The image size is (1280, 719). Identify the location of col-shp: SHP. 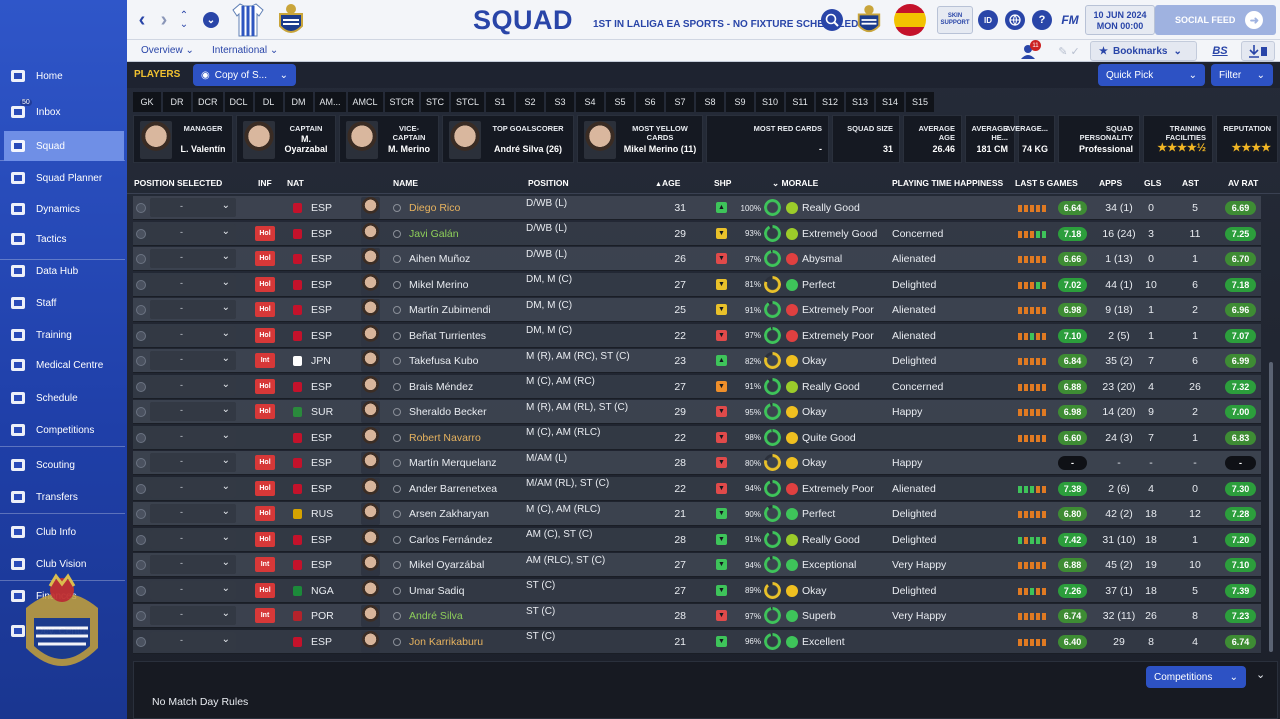
(722, 183).